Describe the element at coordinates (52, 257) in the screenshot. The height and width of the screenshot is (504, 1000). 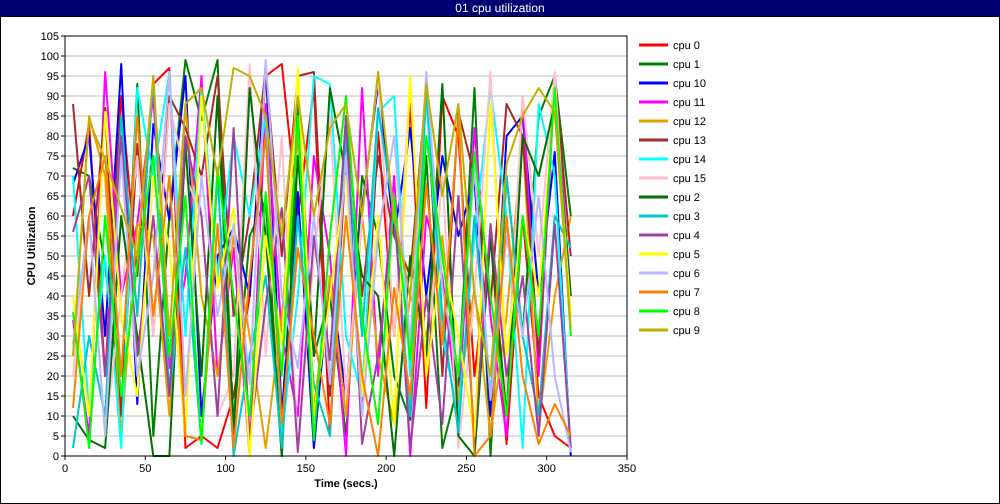
I see `y-tick-label: 50` at that location.